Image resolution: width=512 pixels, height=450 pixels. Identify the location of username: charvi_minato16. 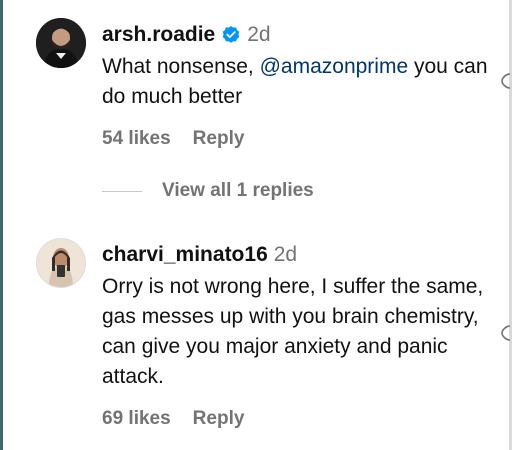
(185, 255).